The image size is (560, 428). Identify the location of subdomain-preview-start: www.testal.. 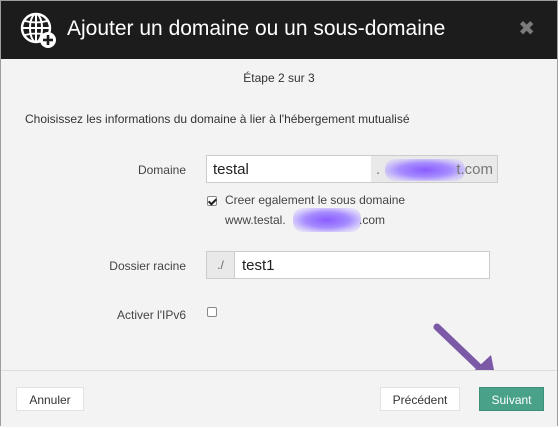
(255, 220).